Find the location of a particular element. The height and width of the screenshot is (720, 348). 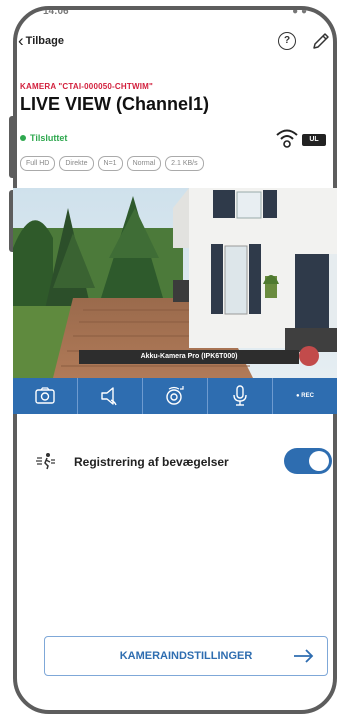

microphone-icon is located at coordinates (240, 395).